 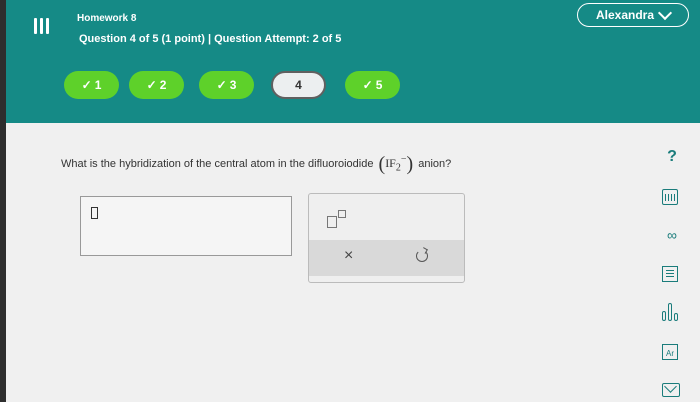 What do you see at coordinates (348, 256) in the screenshot?
I see `clear-button: ×` at bounding box center [348, 256].